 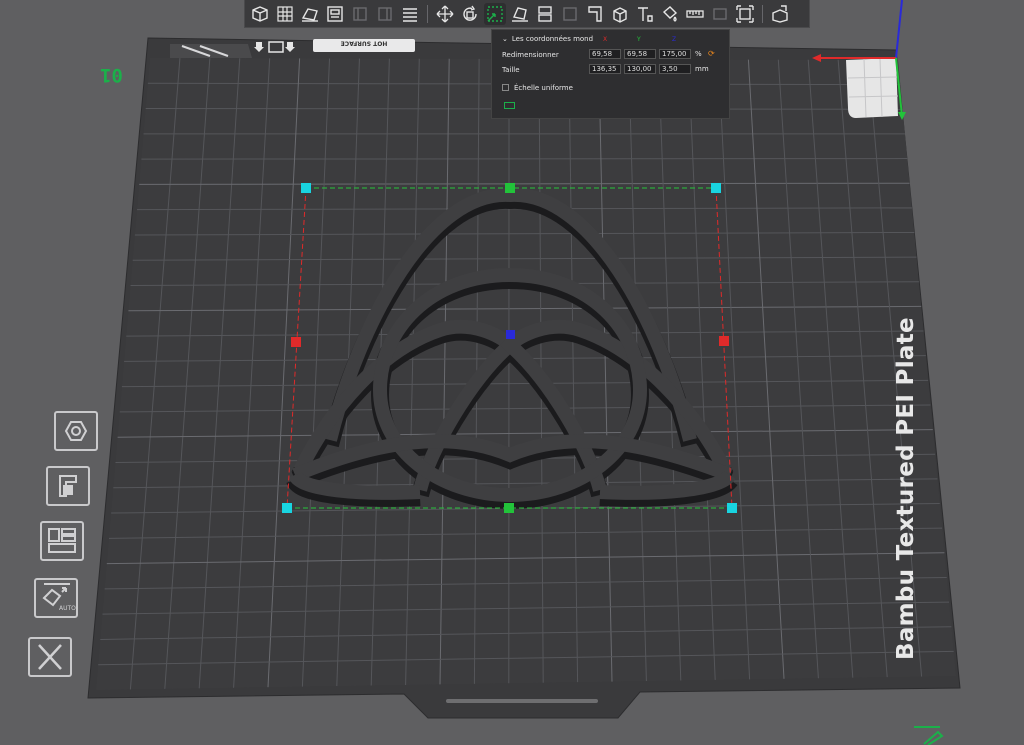 What do you see at coordinates (470, 14) in the screenshot?
I see `rotate-icon` at bounding box center [470, 14].